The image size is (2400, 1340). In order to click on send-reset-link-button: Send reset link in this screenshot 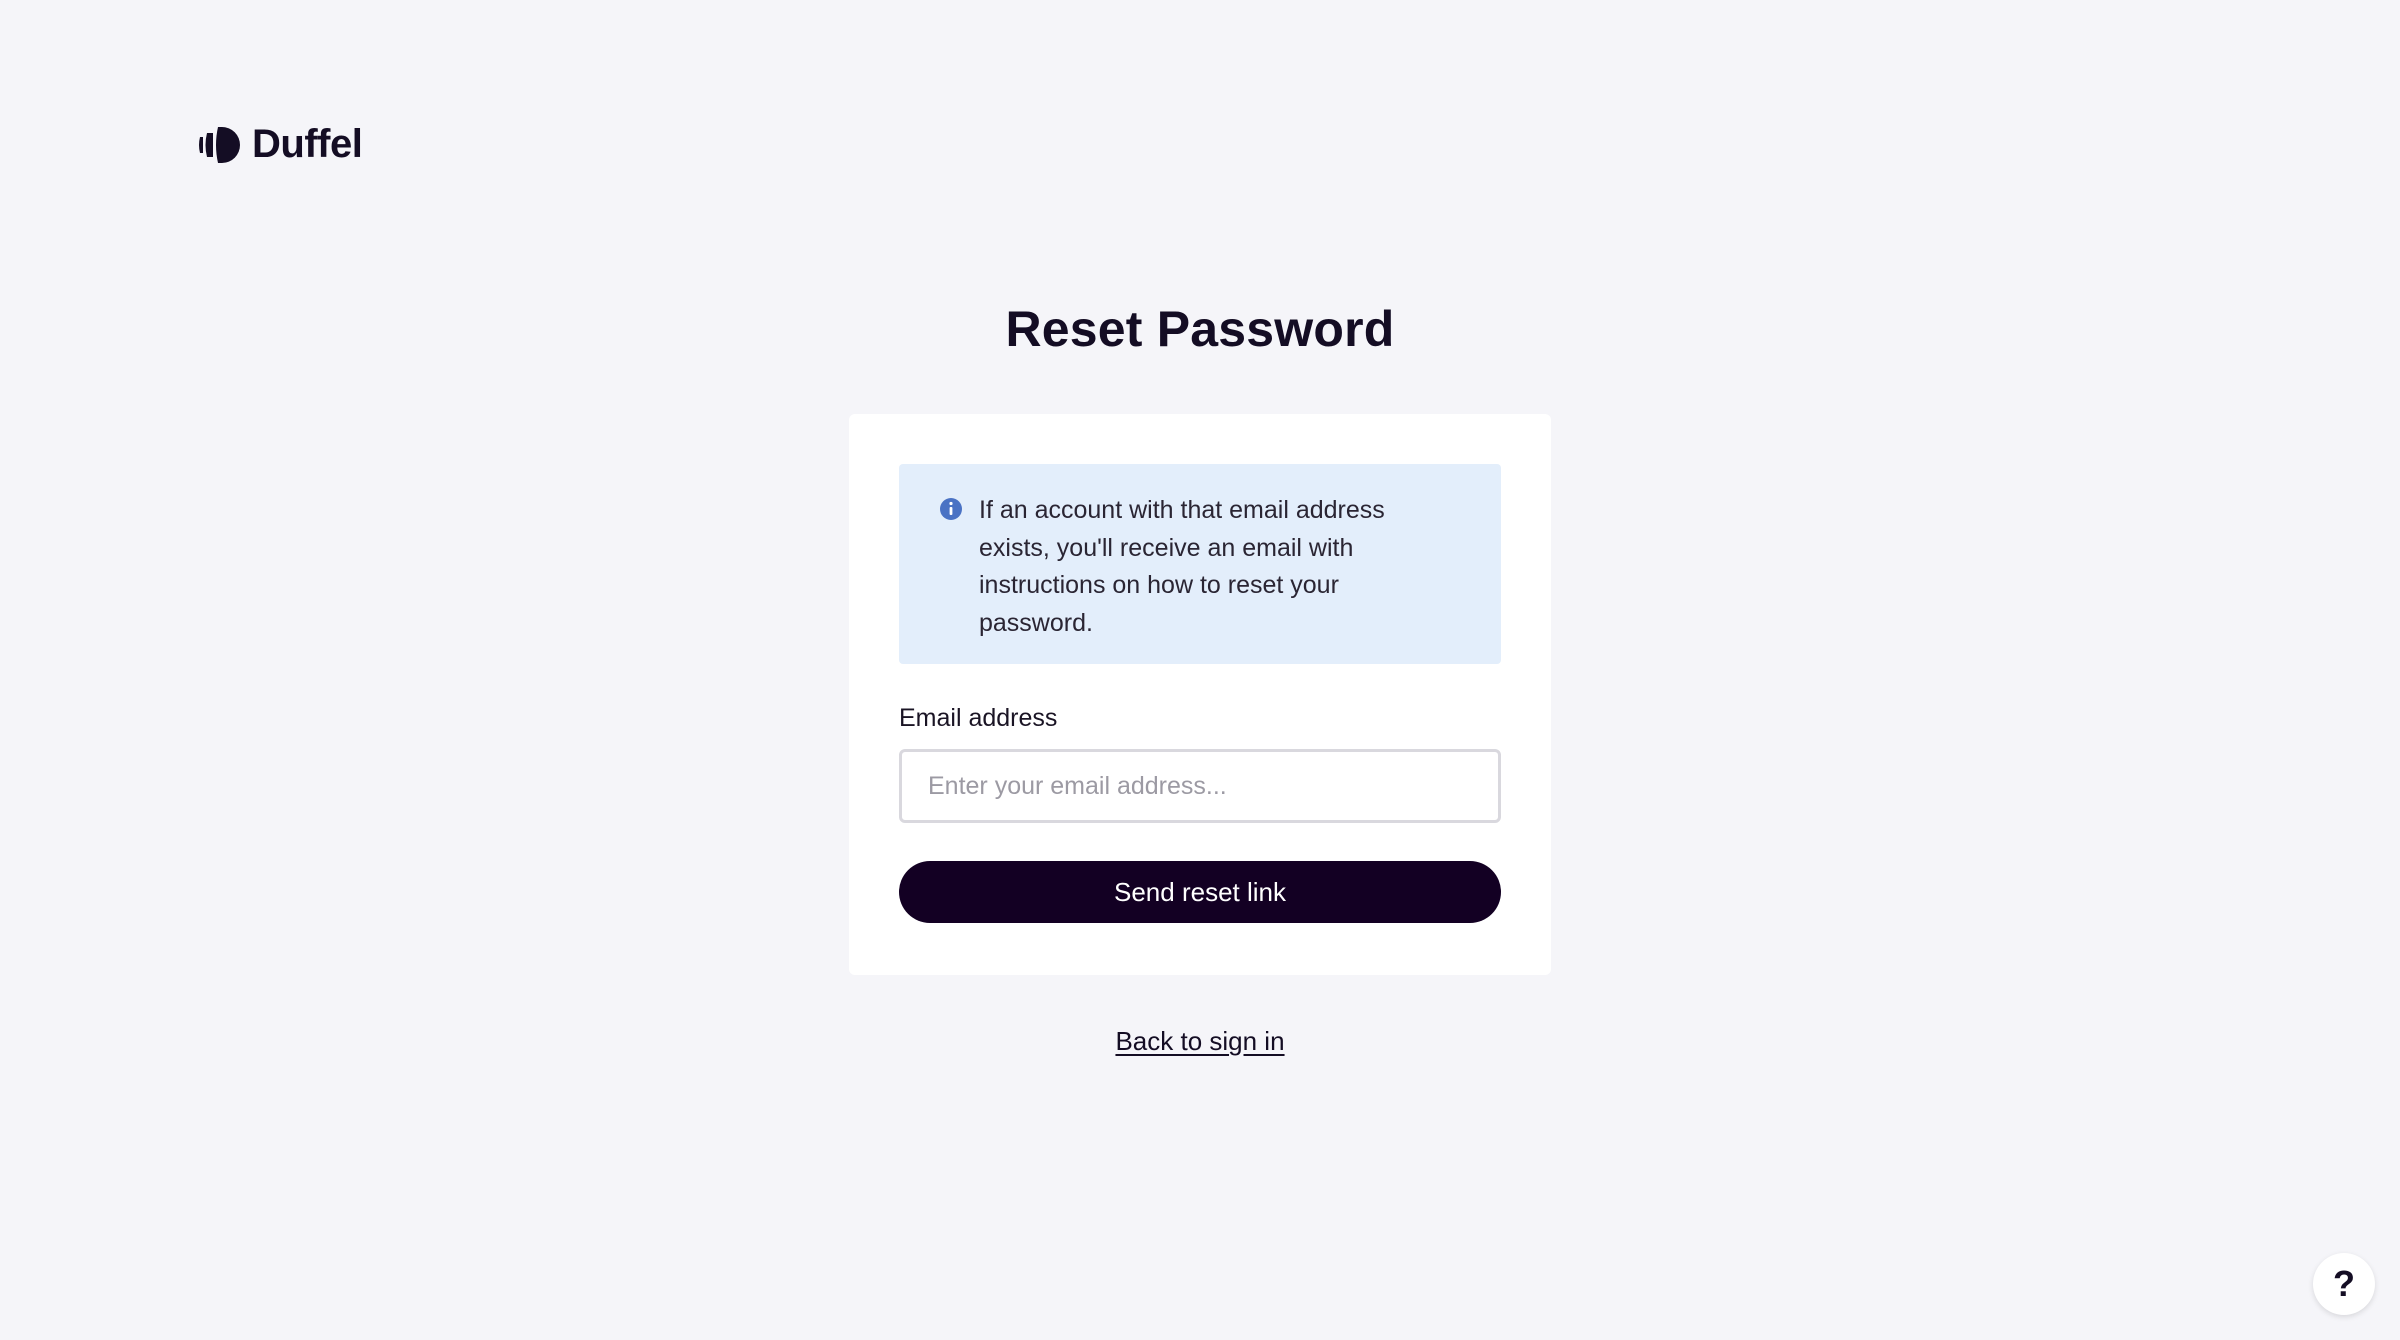, I will do `click(1200, 892)`.